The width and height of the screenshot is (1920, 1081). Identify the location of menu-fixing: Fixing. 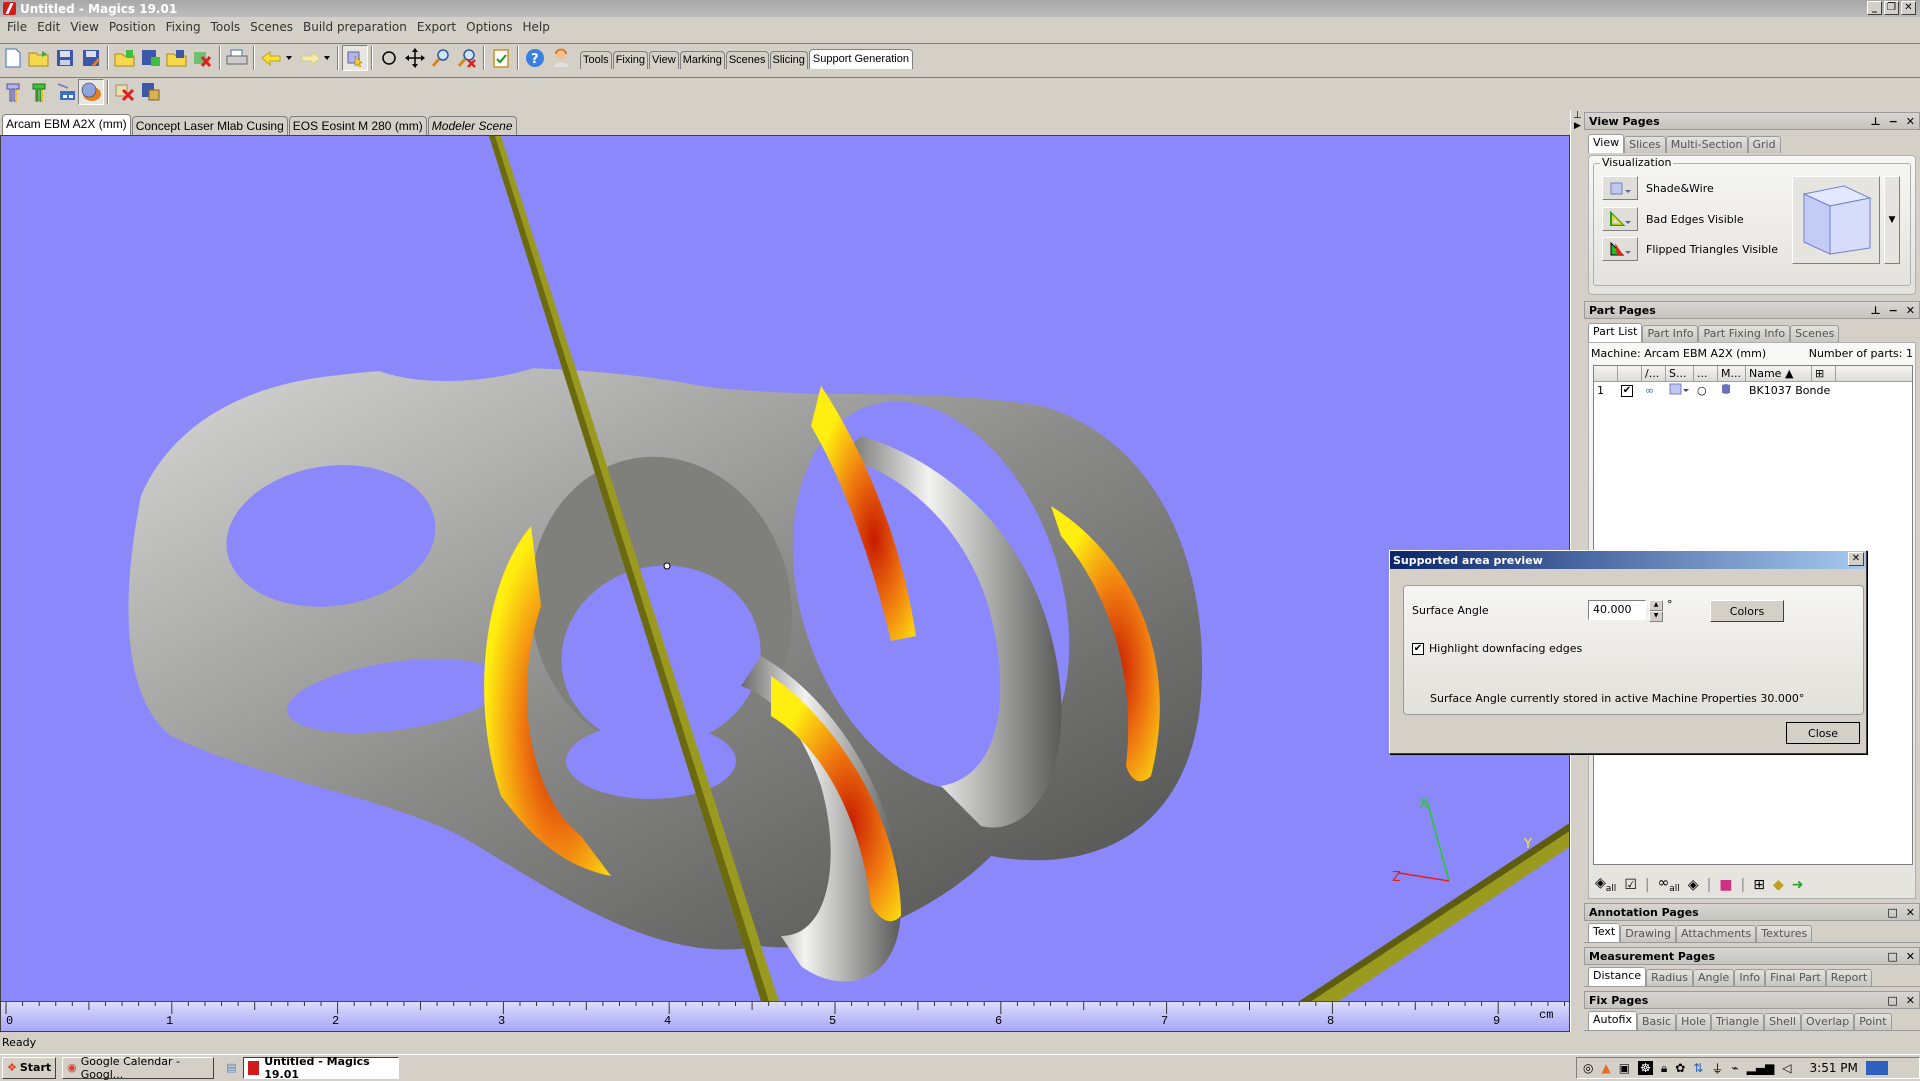
(185, 27).